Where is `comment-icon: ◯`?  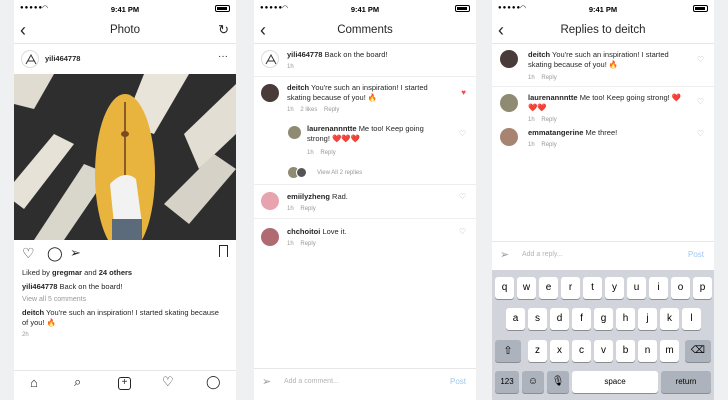
comment-icon: ◯ is located at coordinates (55, 253).